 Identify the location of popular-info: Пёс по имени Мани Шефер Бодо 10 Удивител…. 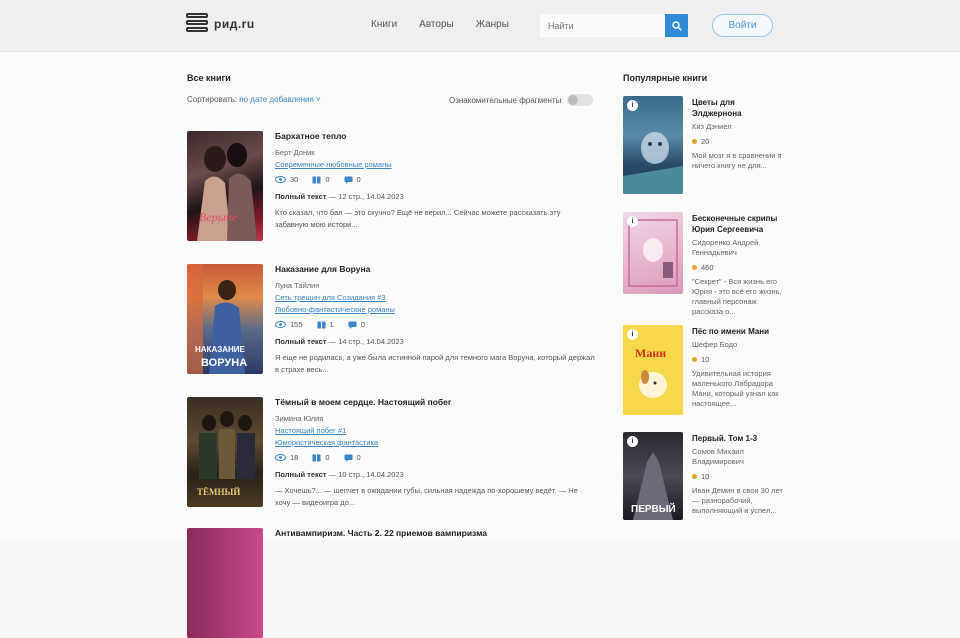
(738, 367).